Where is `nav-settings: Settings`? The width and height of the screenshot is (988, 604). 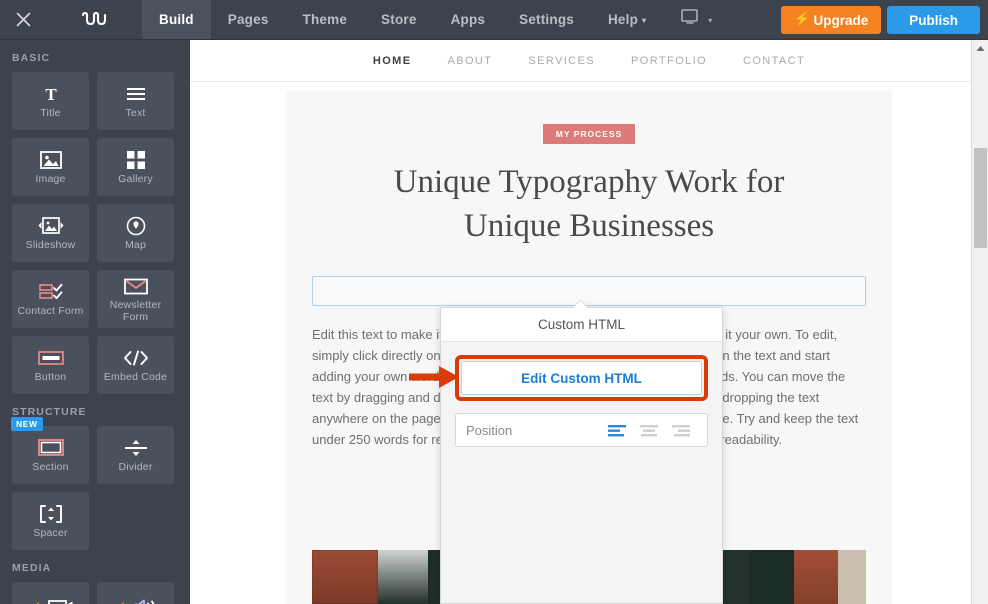
nav-settings: Settings is located at coordinates (546, 19).